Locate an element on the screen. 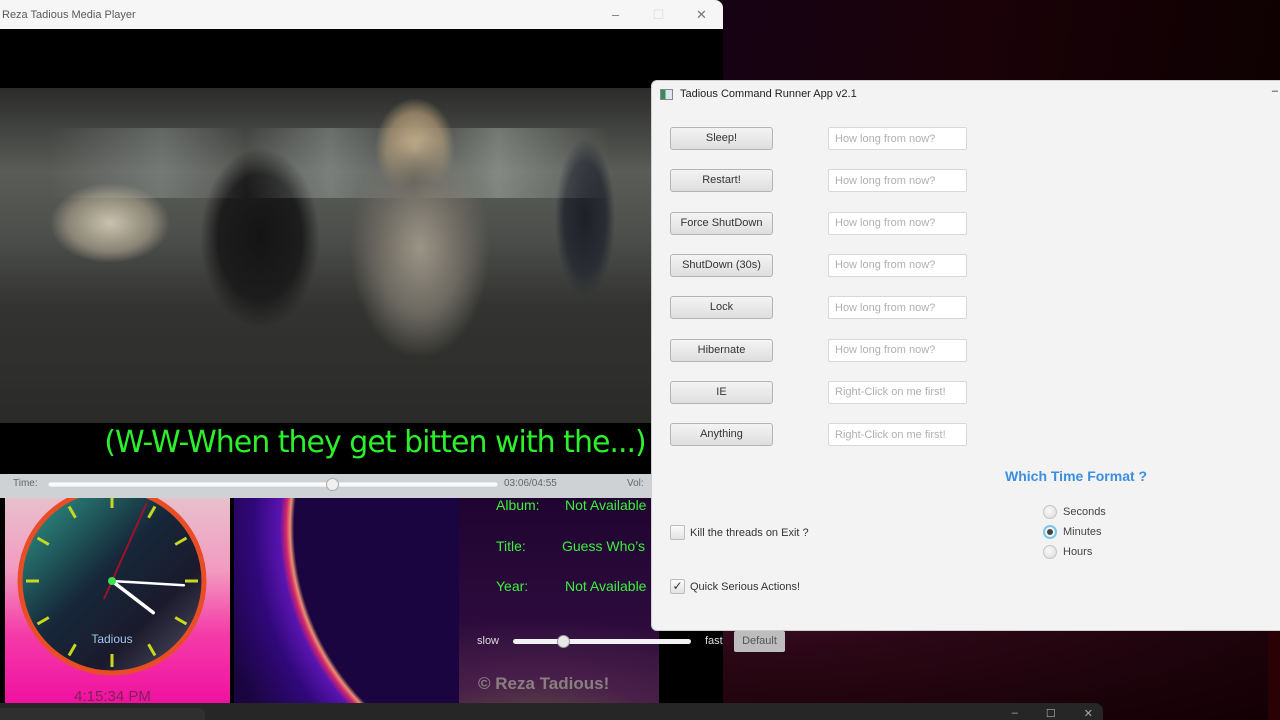 Image resolution: width=1280 pixels, height=720 pixels. radio-button-hours is located at coordinates (1050, 552).